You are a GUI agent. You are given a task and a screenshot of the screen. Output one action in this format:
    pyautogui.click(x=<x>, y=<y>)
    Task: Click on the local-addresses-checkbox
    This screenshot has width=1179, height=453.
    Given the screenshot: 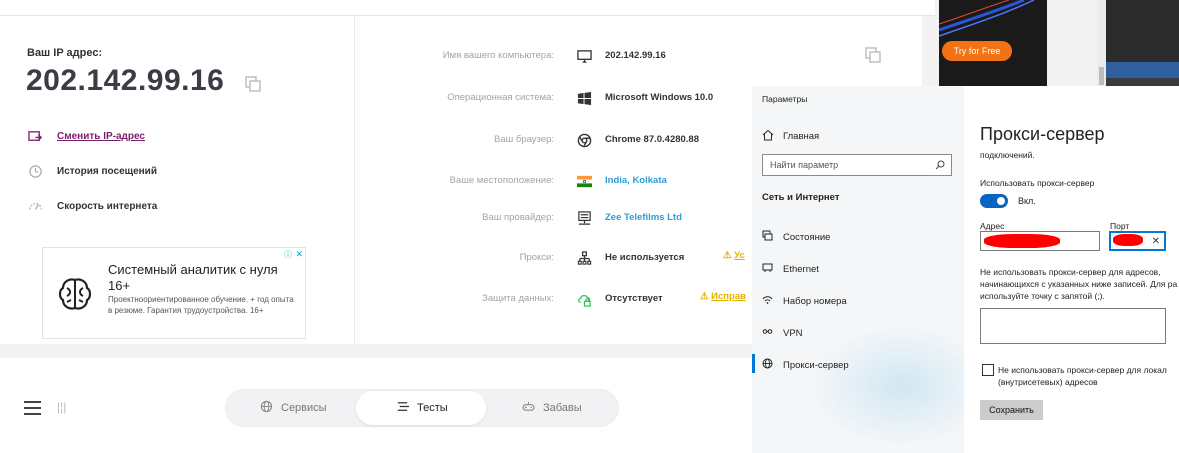 What is the action you would take?
    pyautogui.click(x=988, y=370)
    